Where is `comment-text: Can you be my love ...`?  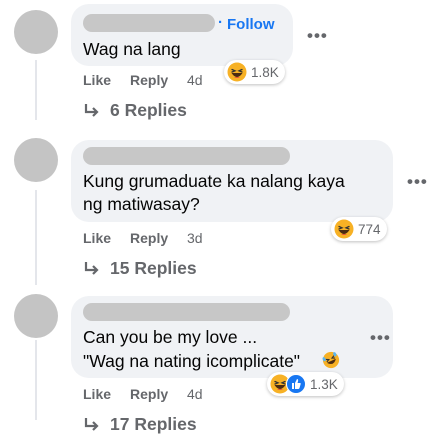 comment-text: Can you be my love ... is located at coordinates (170, 337).